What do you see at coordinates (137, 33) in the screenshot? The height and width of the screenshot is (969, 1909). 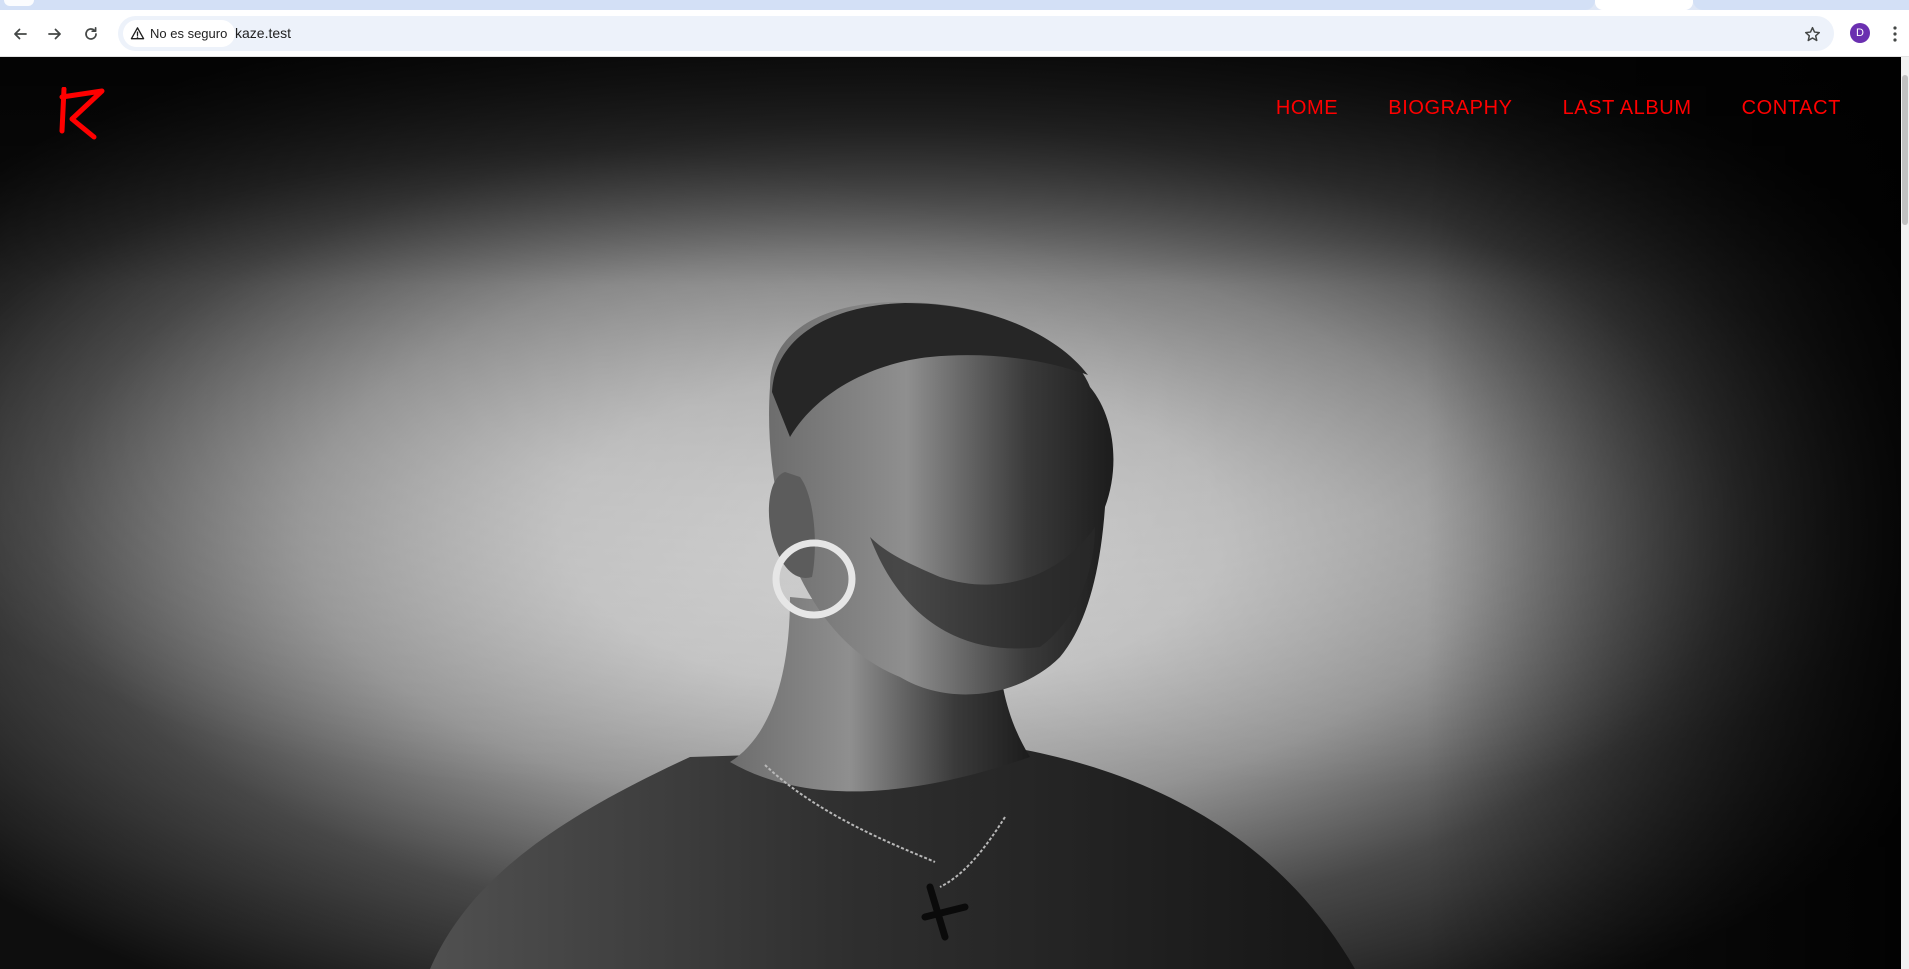 I see `warning-triangle-icon` at bounding box center [137, 33].